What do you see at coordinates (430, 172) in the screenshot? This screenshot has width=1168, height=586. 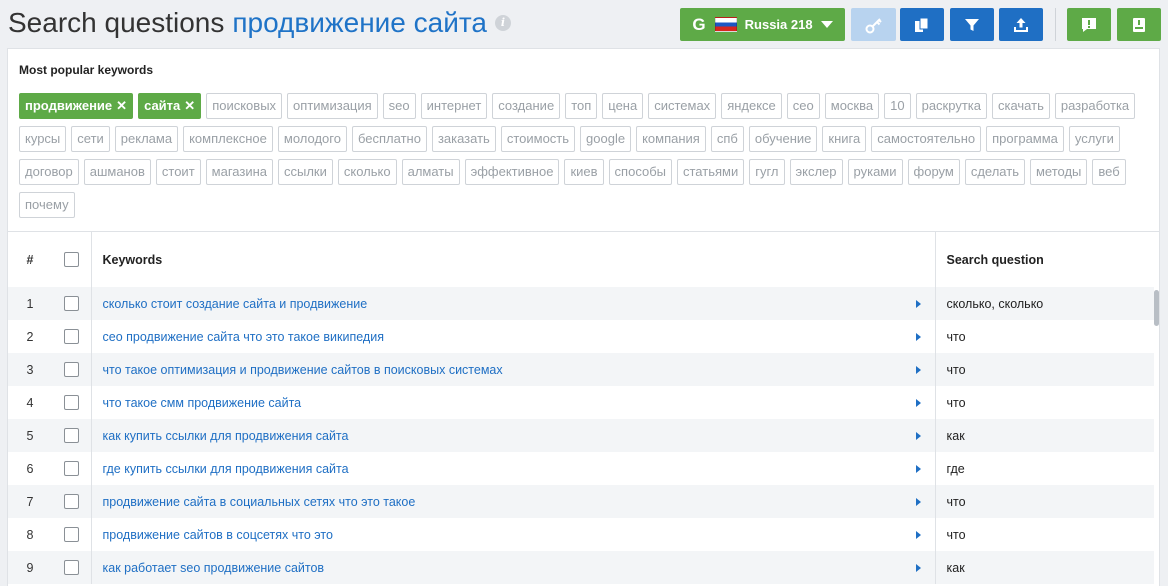 I see `keyword-tag: алматы` at bounding box center [430, 172].